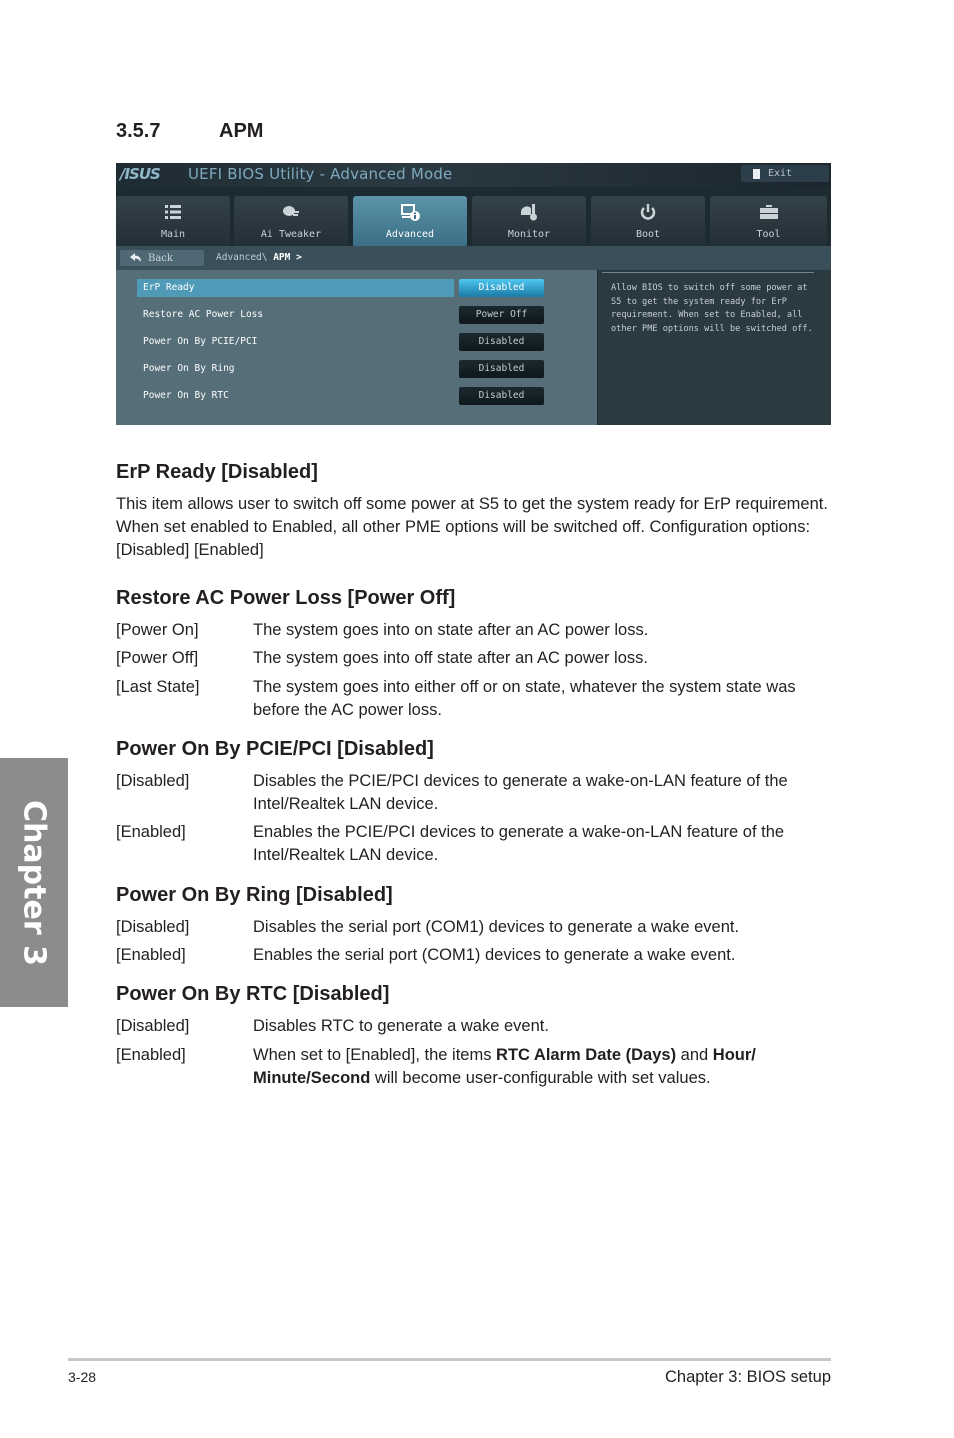 This screenshot has height=1438, width=954. What do you see at coordinates (320, 174) in the screenshot?
I see `bios-title: UEFI BIOS Utility - Advanced Mode` at bounding box center [320, 174].